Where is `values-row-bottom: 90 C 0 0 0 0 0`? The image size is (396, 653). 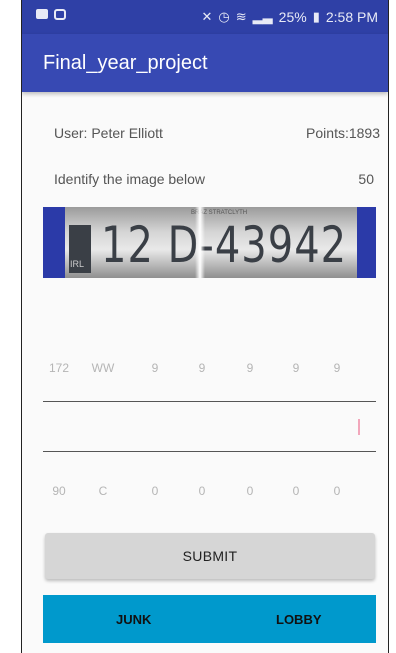 values-row-bottom: 90 C 0 0 0 0 0 is located at coordinates (209, 494).